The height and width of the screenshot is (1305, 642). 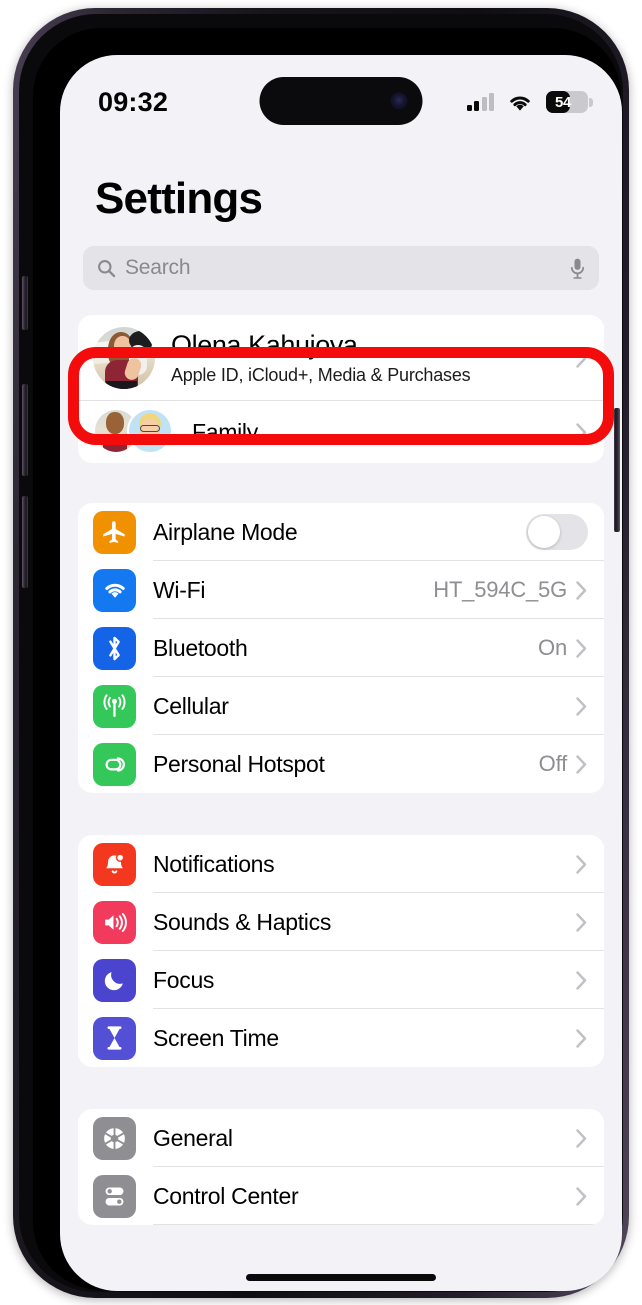 I want to click on account-subtitle: Apple ID, iCloud+, Media & Purchases, so click(x=321, y=375).